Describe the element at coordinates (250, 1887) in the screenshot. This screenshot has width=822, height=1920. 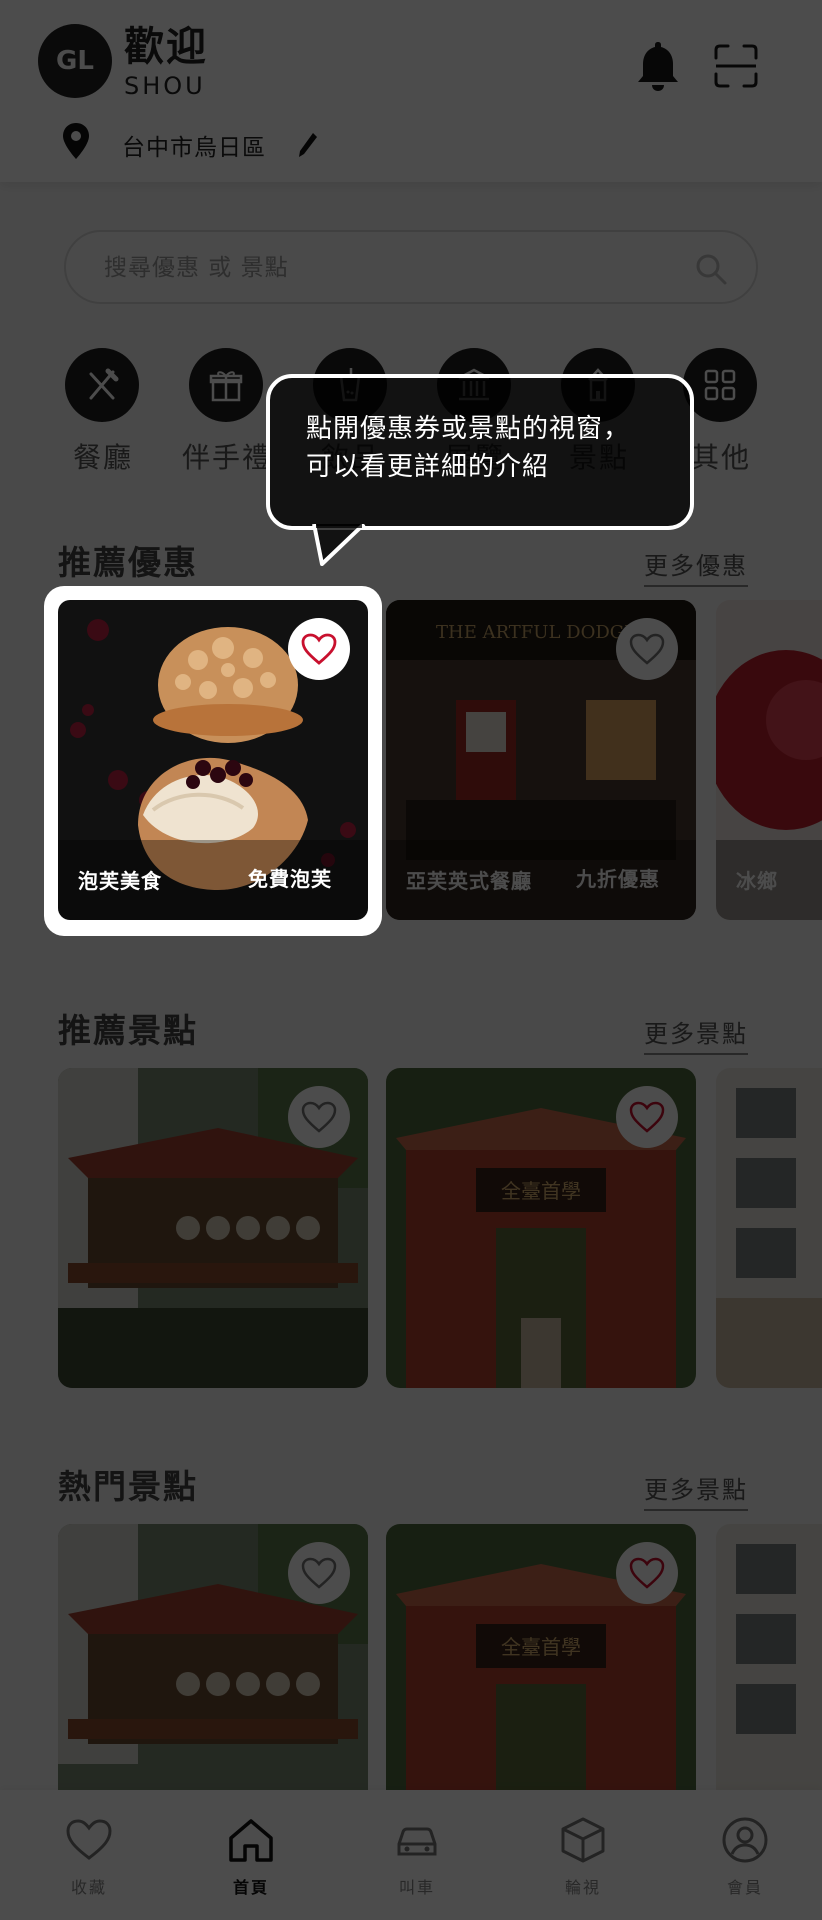
I see `nav-label: 首頁` at that location.